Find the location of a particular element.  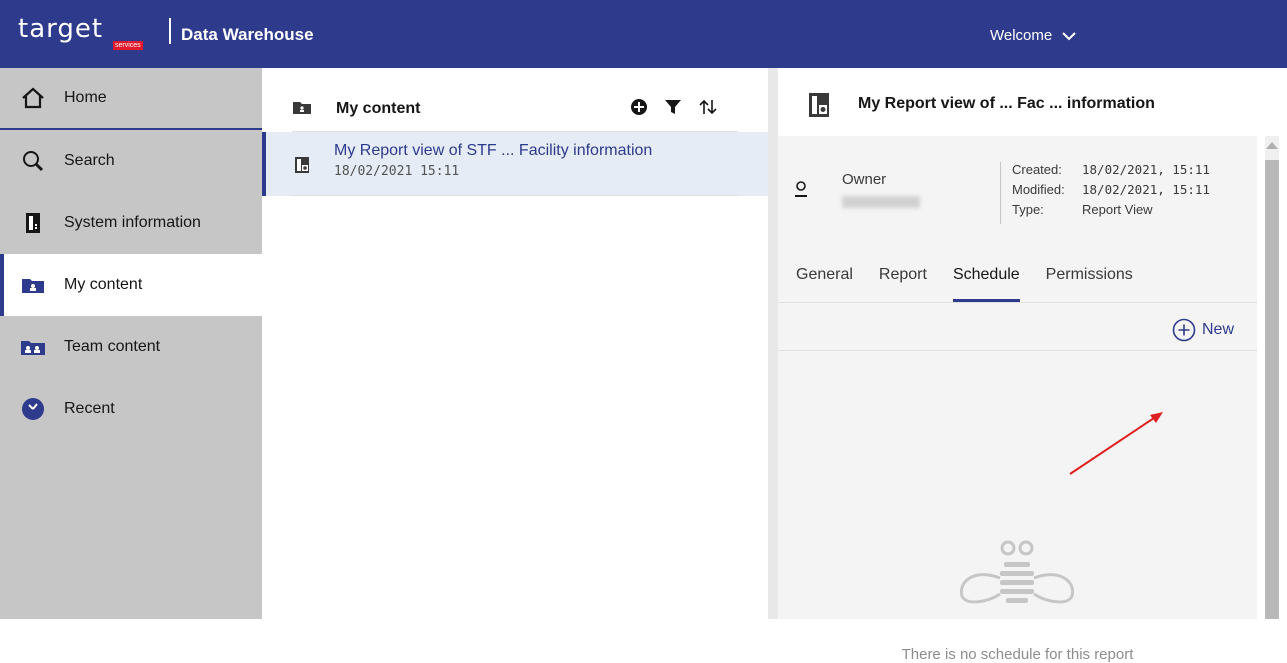

sidebar-item-my-content: My content is located at coordinates (131, 285).